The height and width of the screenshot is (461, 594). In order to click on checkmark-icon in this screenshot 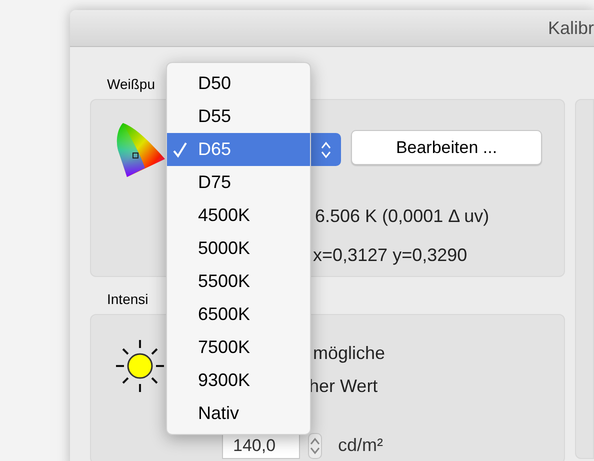, I will do `click(180, 150)`.